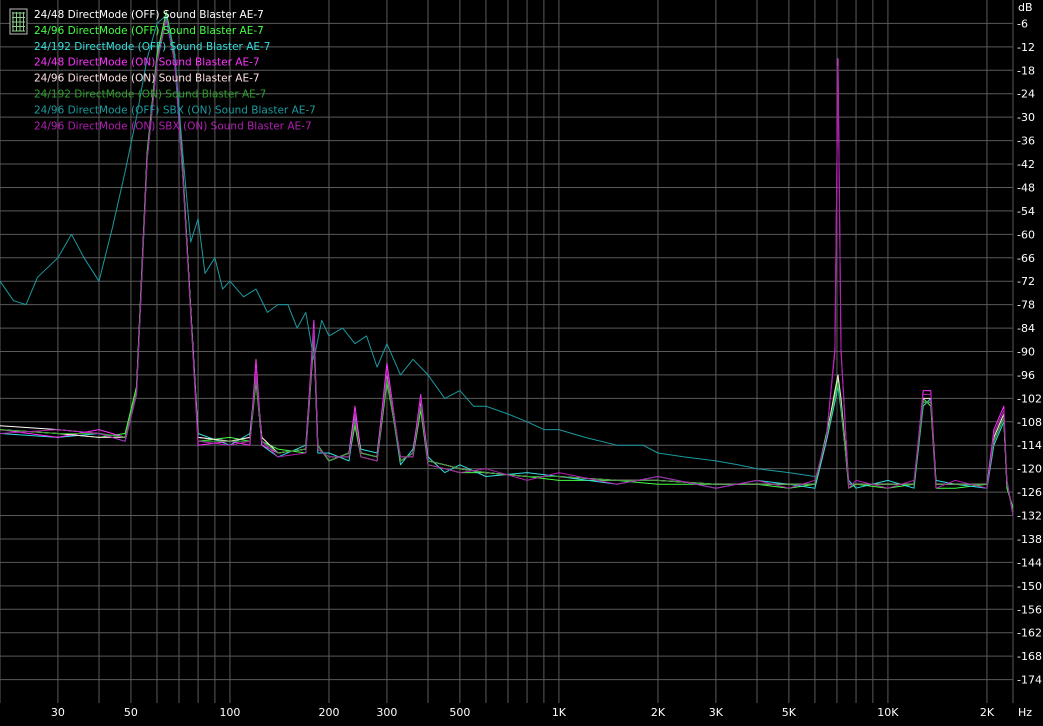 Image resolution: width=1043 pixels, height=726 pixels. What do you see at coordinates (131, 712) in the screenshot?
I see `x-tick-label: 50` at bounding box center [131, 712].